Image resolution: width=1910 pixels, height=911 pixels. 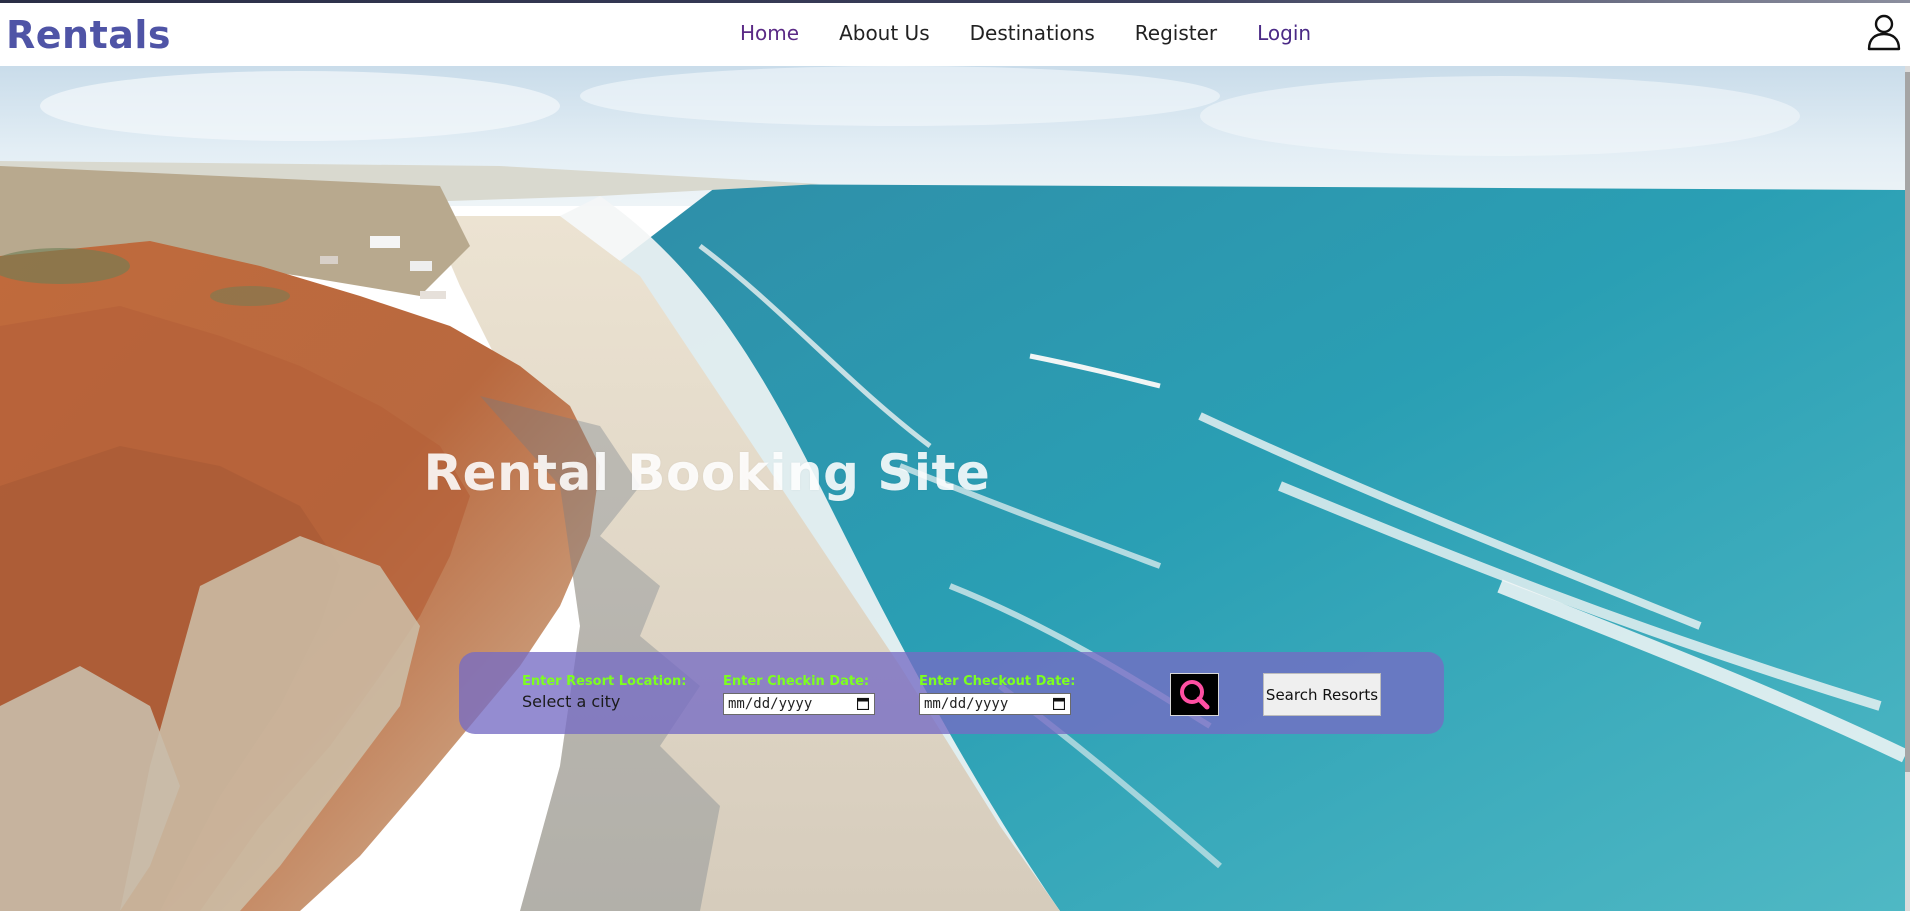 What do you see at coordinates (769, 33) in the screenshot?
I see `nav-home: Home` at bounding box center [769, 33].